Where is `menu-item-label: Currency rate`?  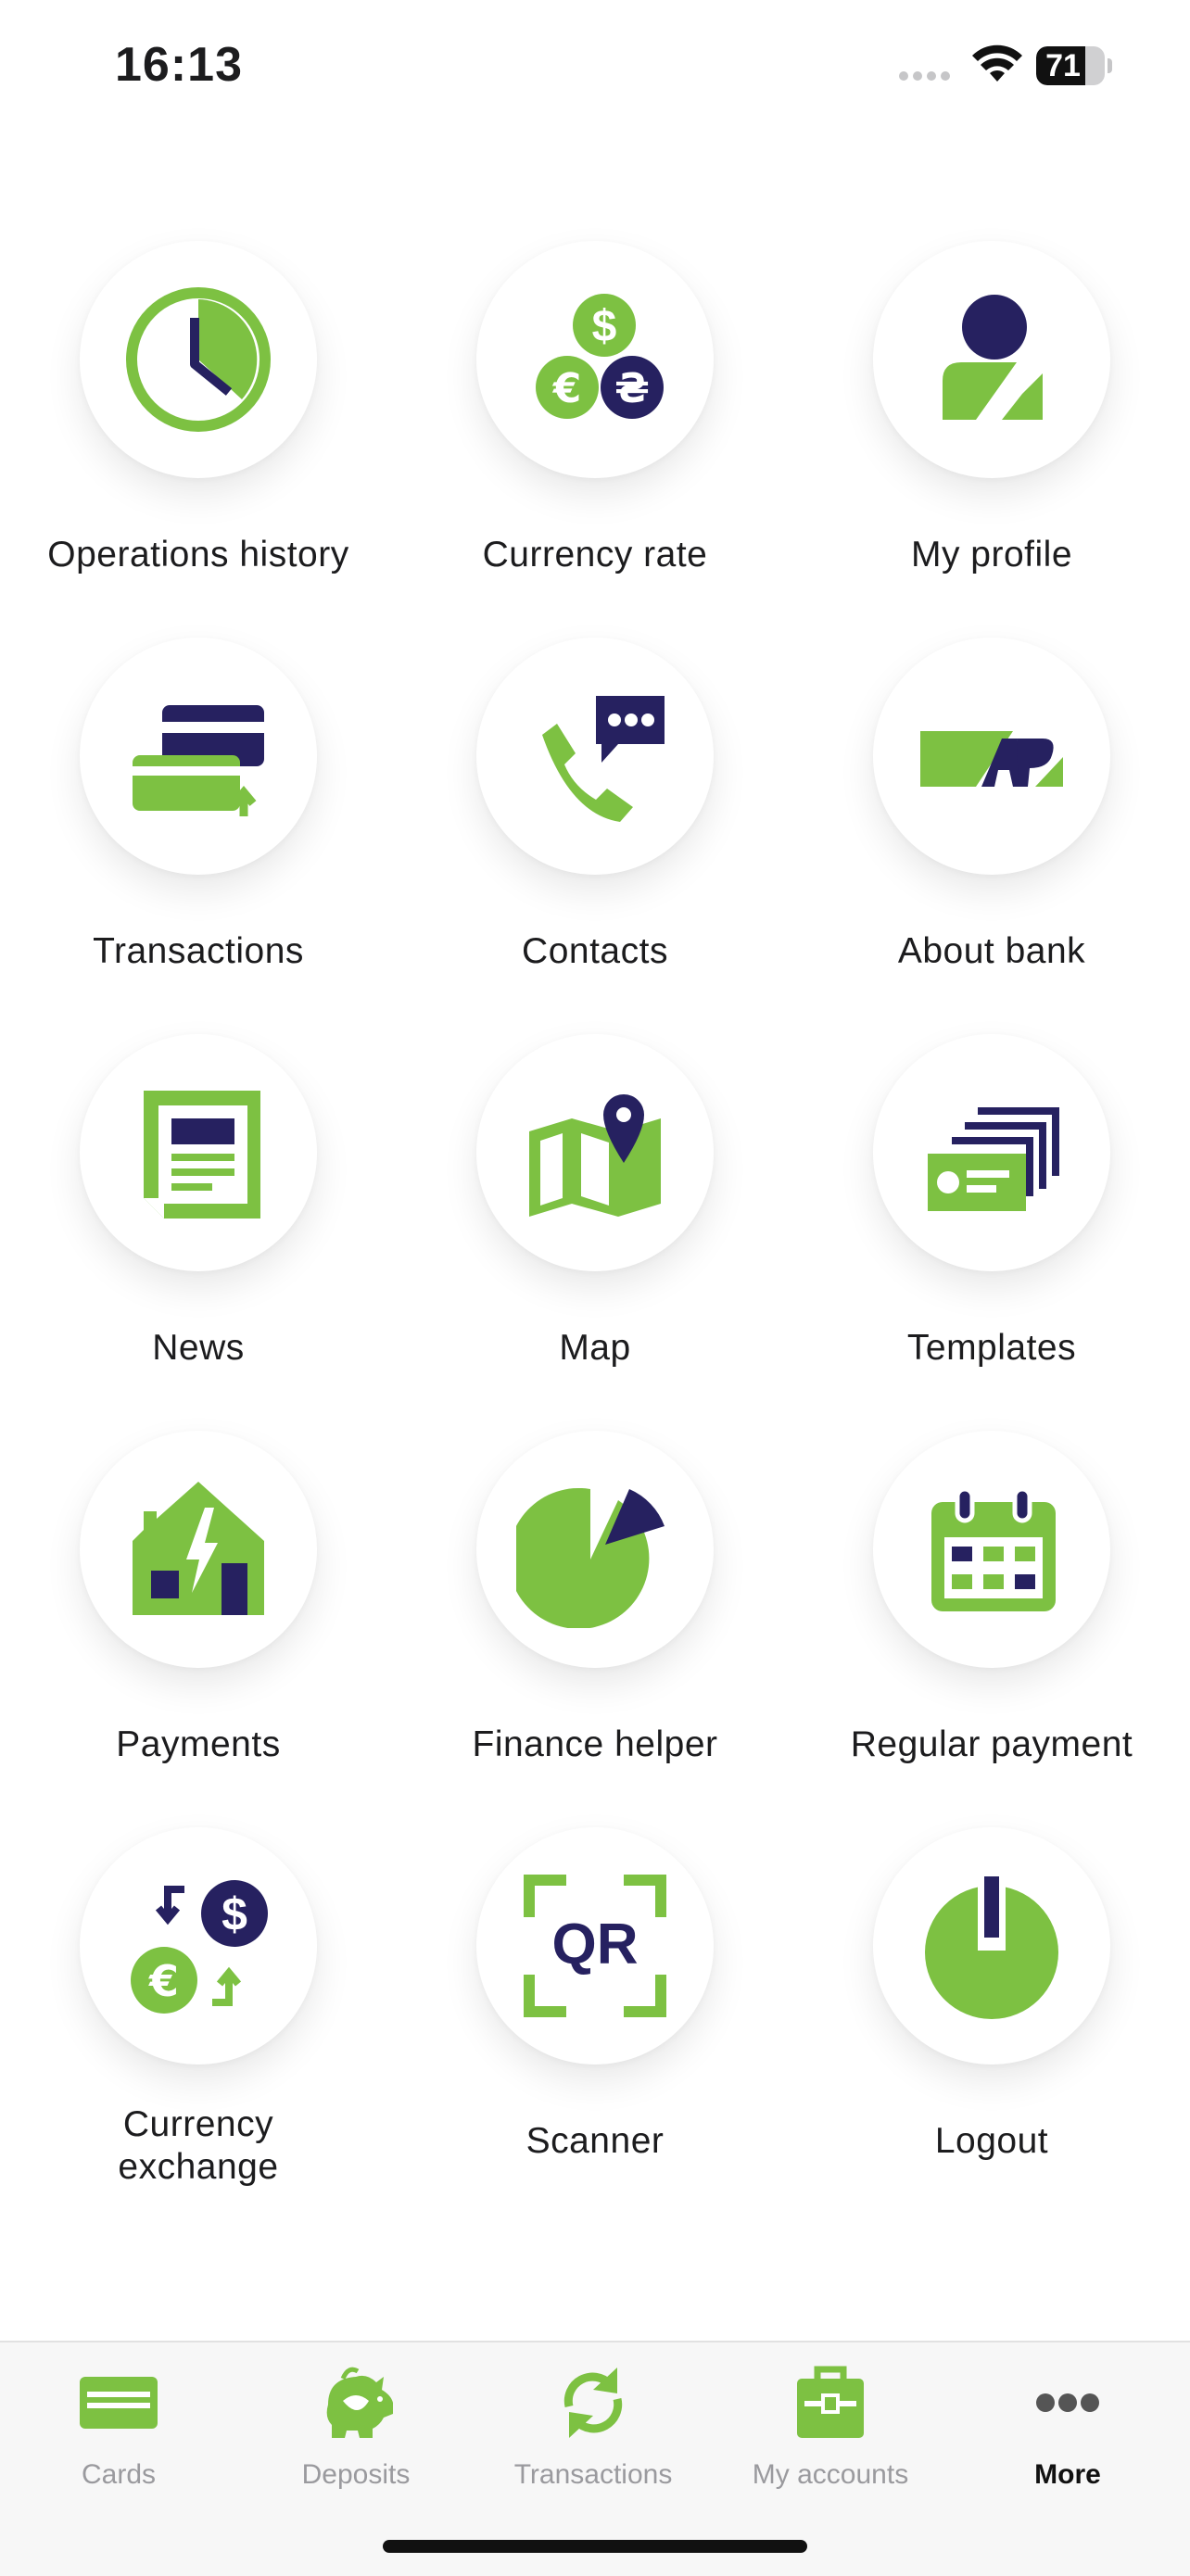 menu-item-label: Currency rate is located at coordinates (595, 555).